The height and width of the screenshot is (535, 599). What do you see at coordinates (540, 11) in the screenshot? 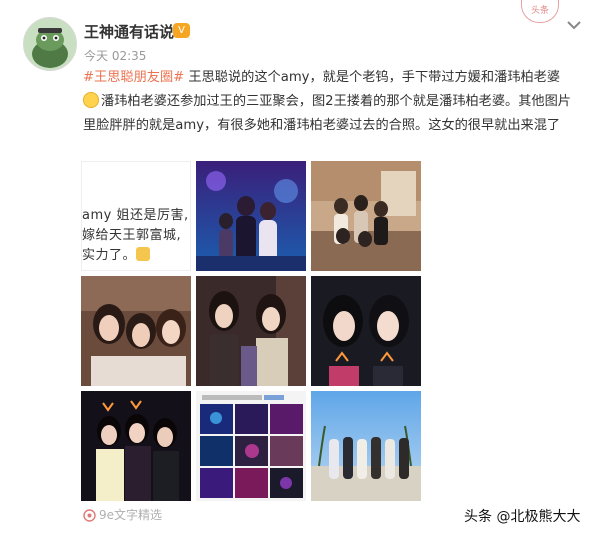
I see `stamp-icon: 头条` at bounding box center [540, 11].